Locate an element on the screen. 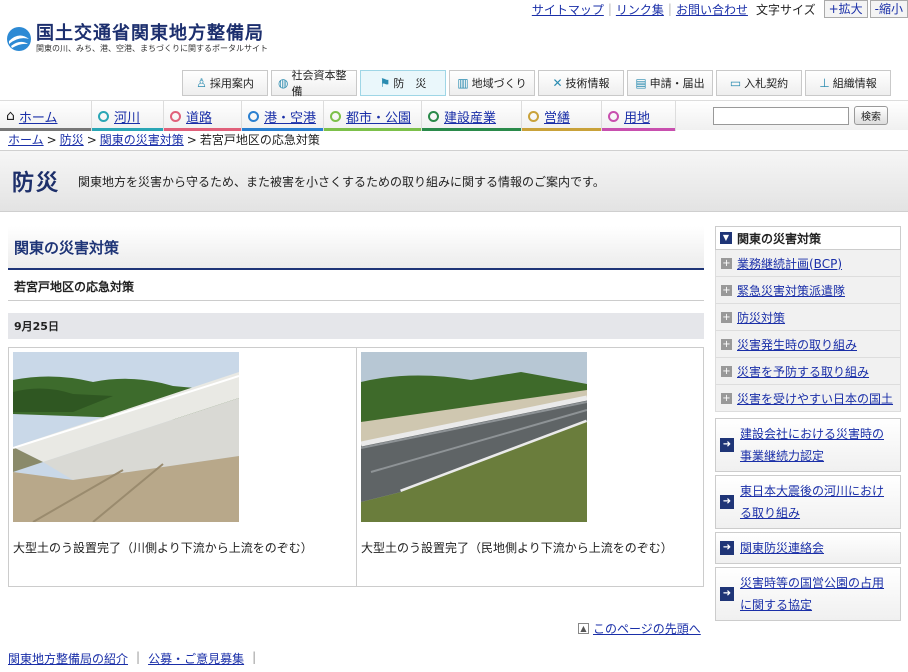 Image resolution: width=908 pixels, height=672 pixels. sidebar-box-river: ➜ 東日本大震後の河川におけ る取り組み is located at coordinates (808, 502).